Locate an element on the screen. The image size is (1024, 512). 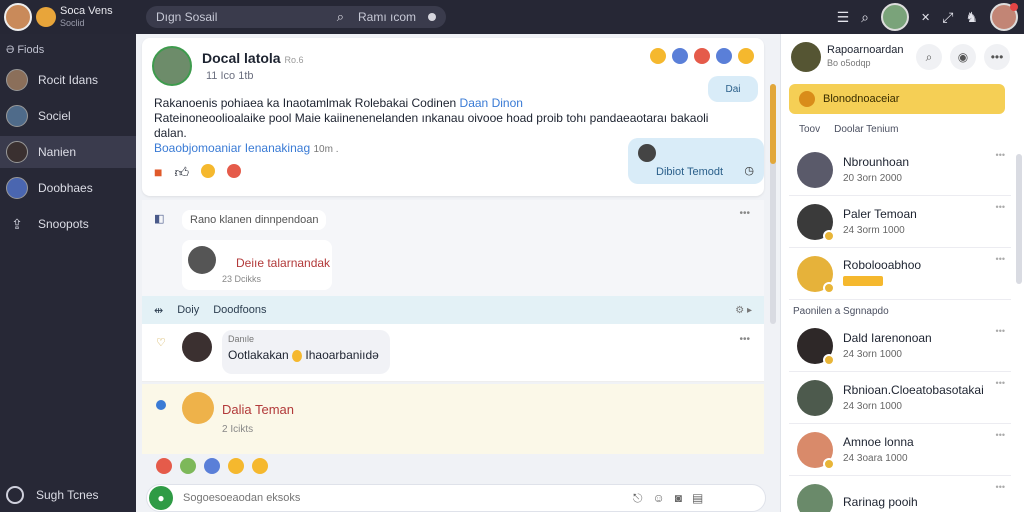
like-emoji-icon is located at coordinates (680, 56).